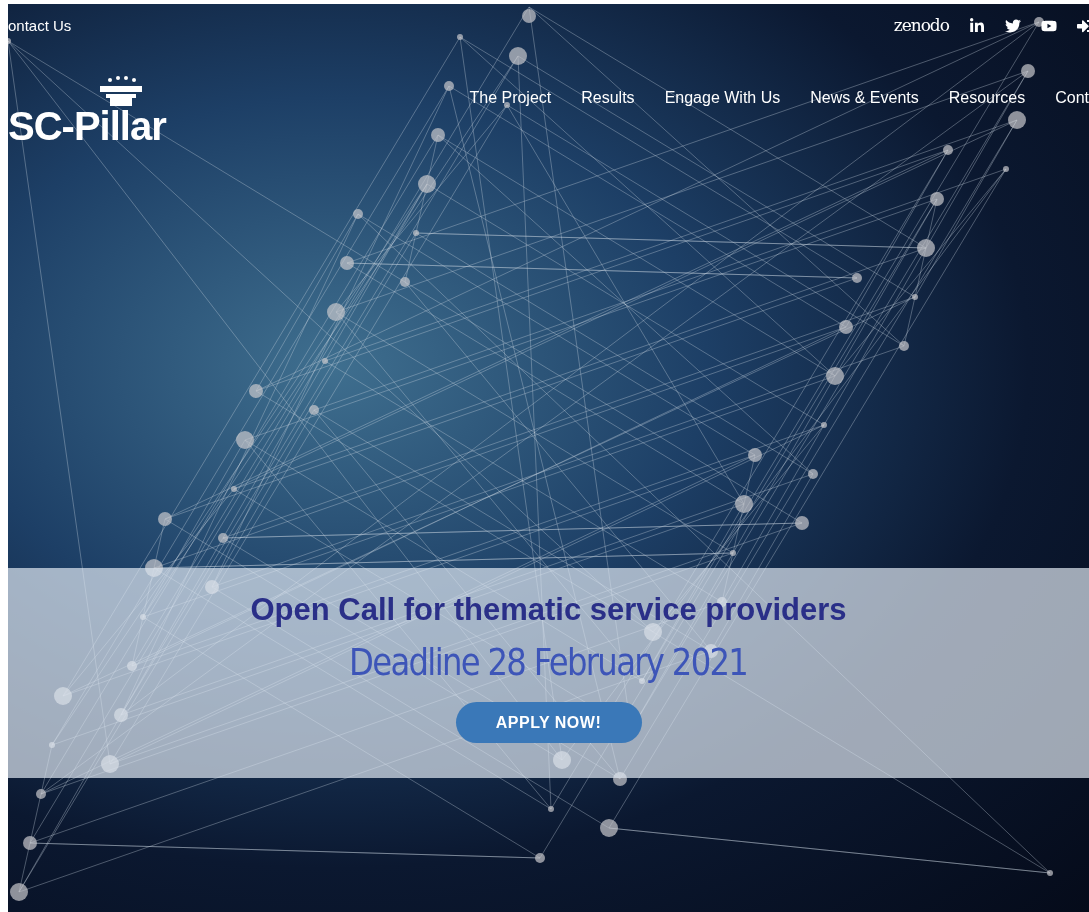 The width and height of the screenshot is (1089, 912). I want to click on nav-link: The Project, so click(510, 98).